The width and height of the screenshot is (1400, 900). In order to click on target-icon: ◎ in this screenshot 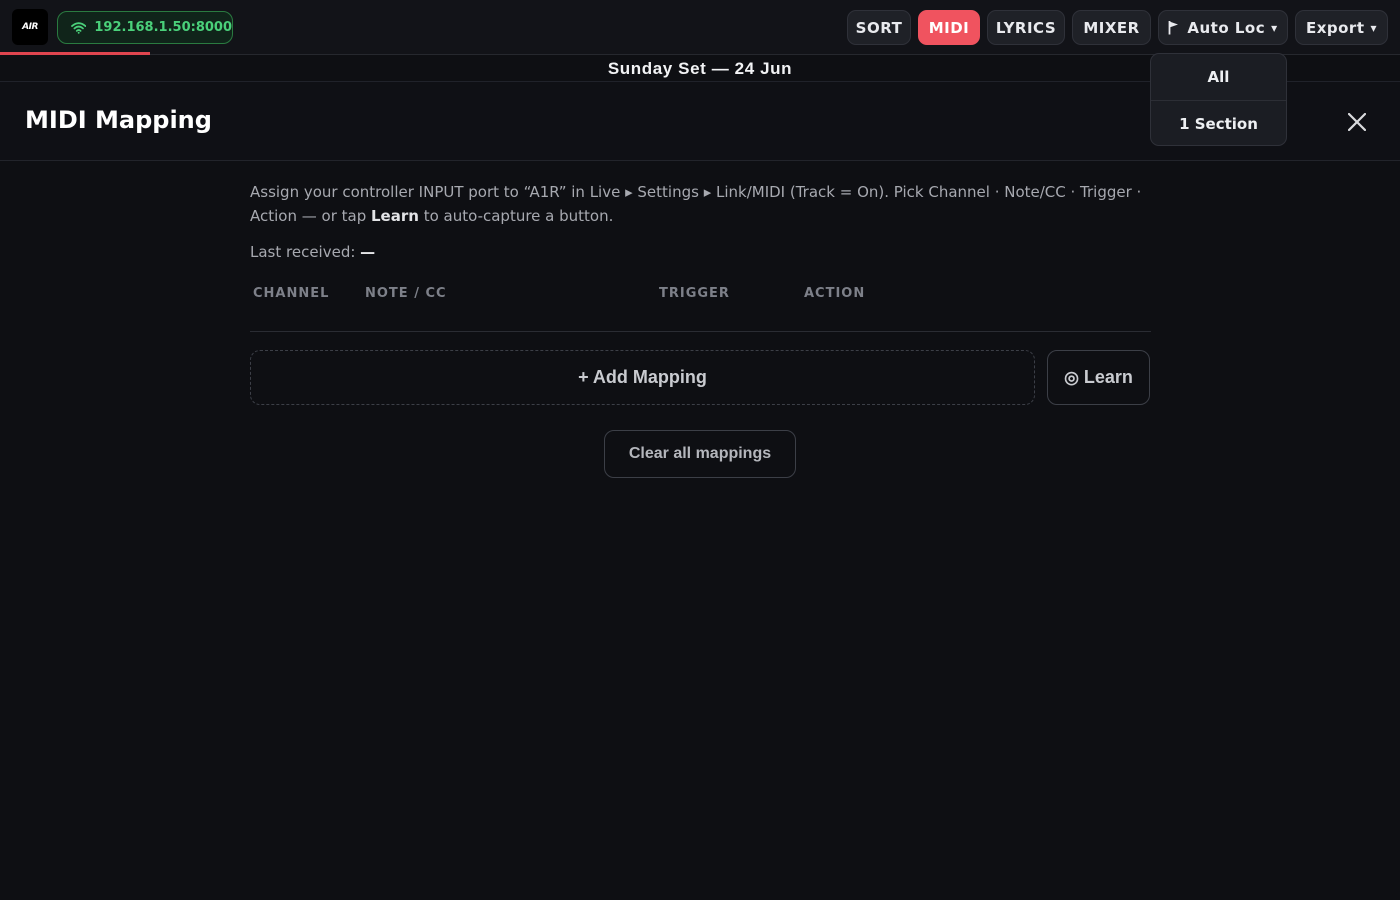, I will do `click(1071, 377)`.